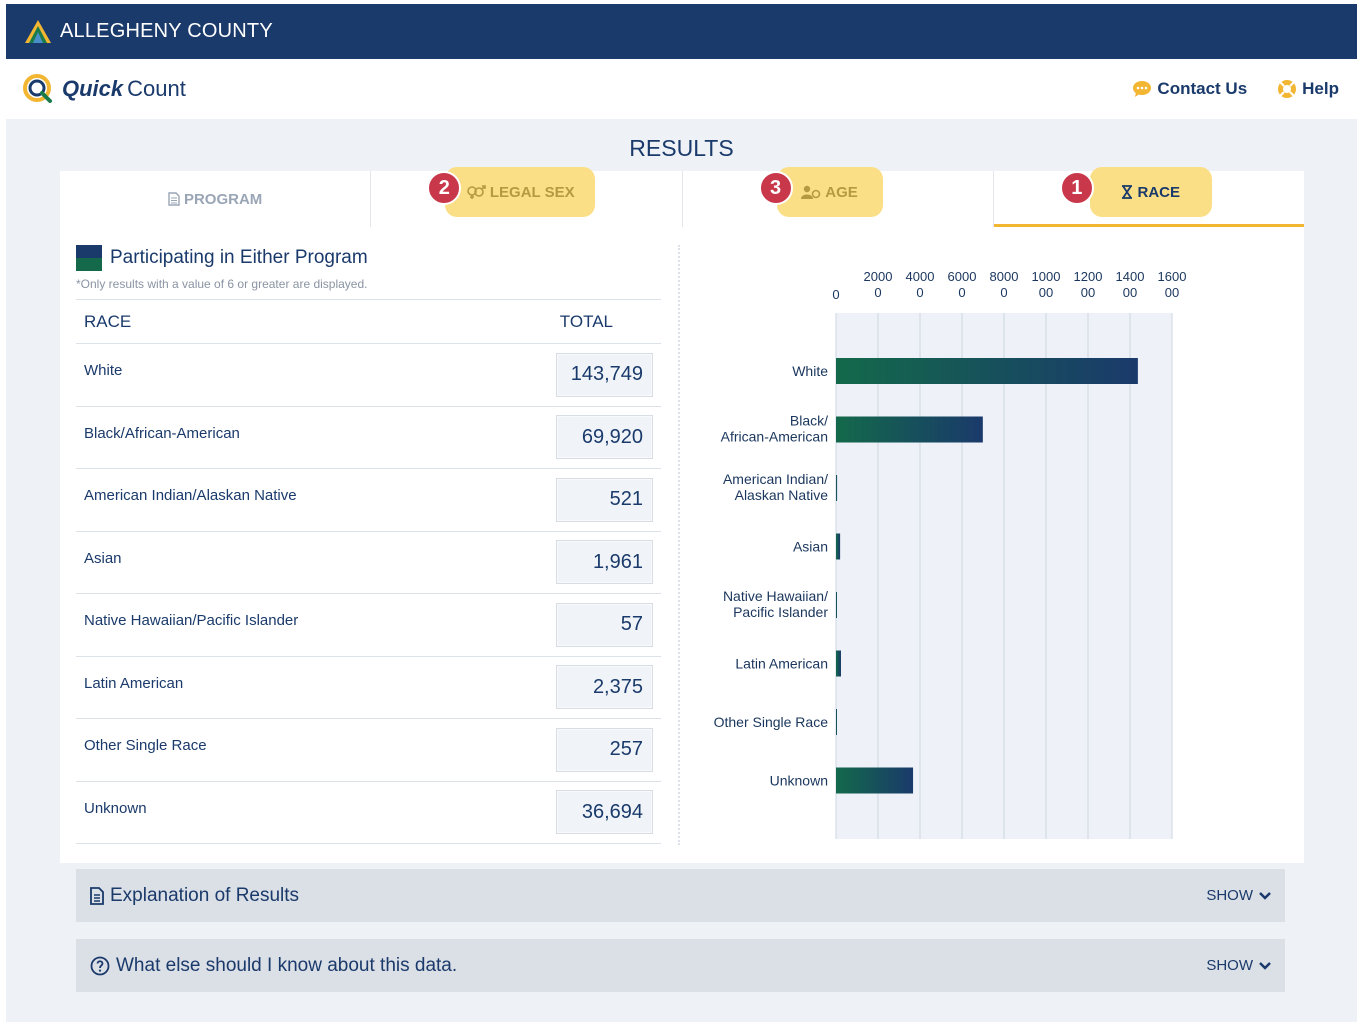 The height and width of the screenshot is (1022, 1357). I want to click on race-total: 143,749, so click(604, 374).